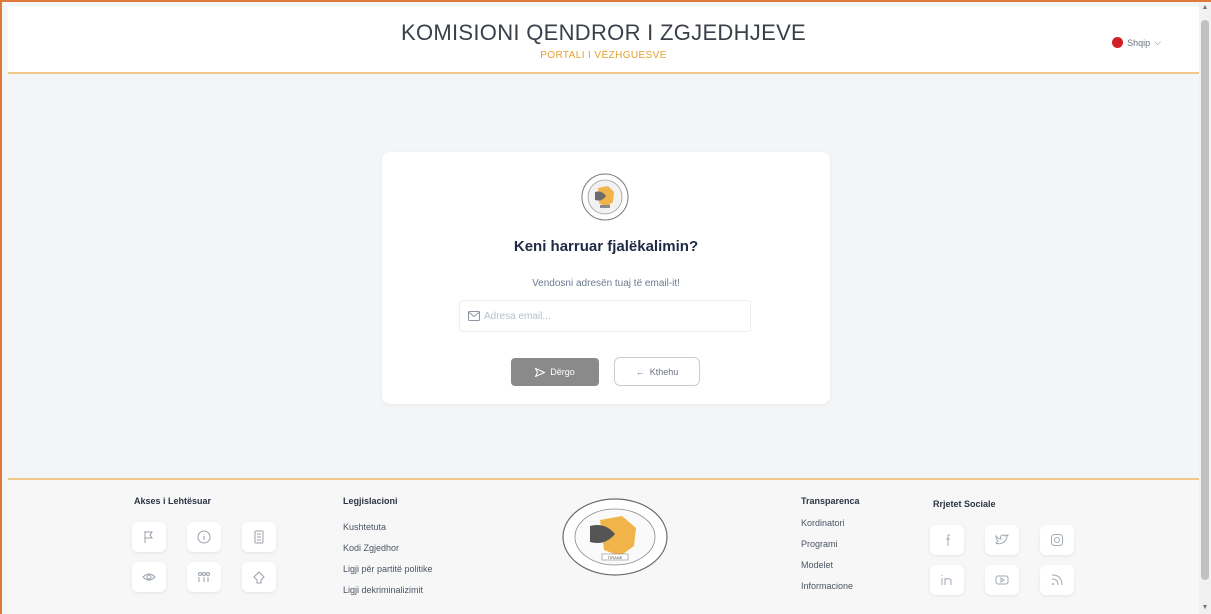 The height and width of the screenshot is (614, 1211). Describe the element at coordinates (830, 501) in the screenshot. I see `transparency-title: Transparenca` at that location.